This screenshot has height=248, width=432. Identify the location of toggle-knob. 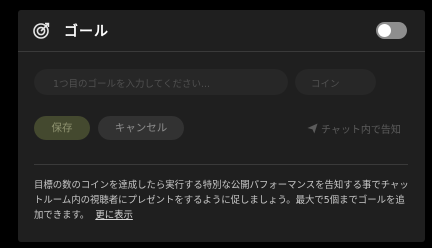
(384, 30).